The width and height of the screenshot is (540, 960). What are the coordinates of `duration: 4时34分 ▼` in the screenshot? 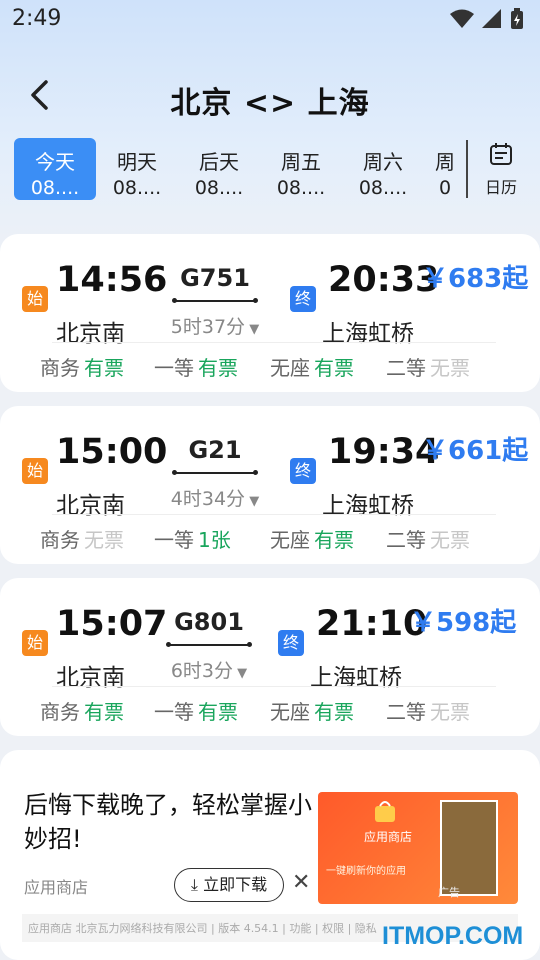 It's located at (215, 497).